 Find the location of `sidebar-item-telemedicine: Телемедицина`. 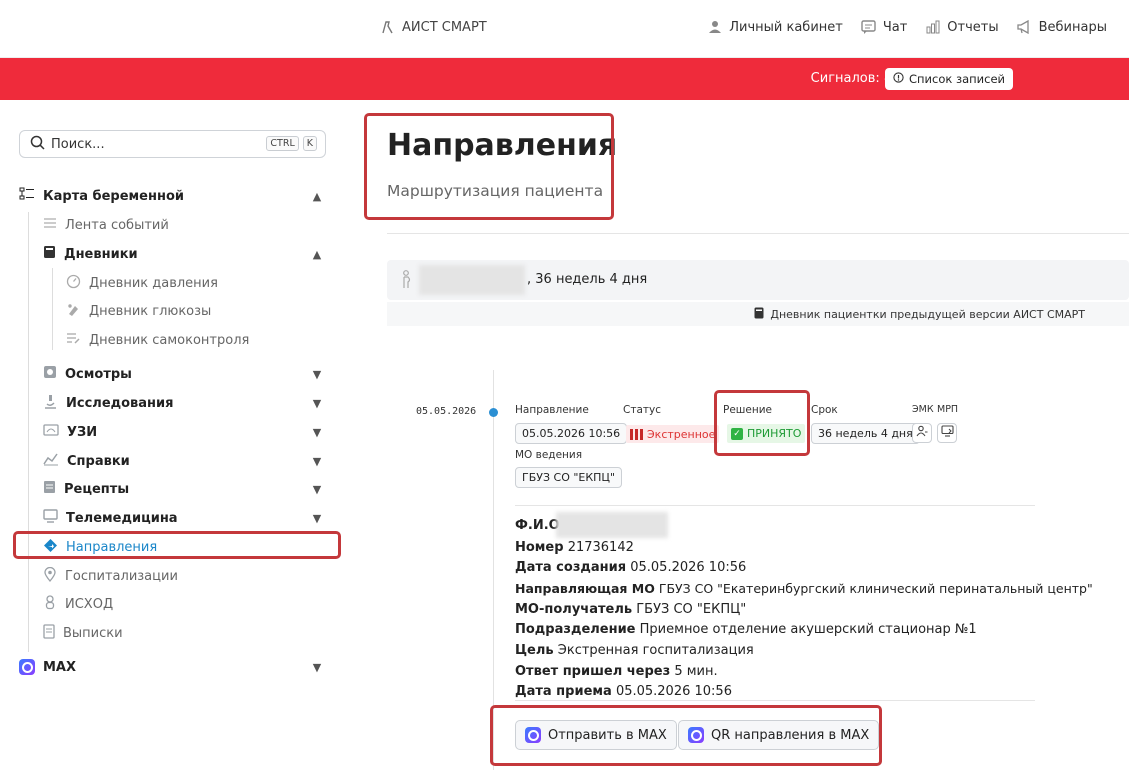

sidebar-item-telemedicine: Телемедицина is located at coordinates (110, 518).